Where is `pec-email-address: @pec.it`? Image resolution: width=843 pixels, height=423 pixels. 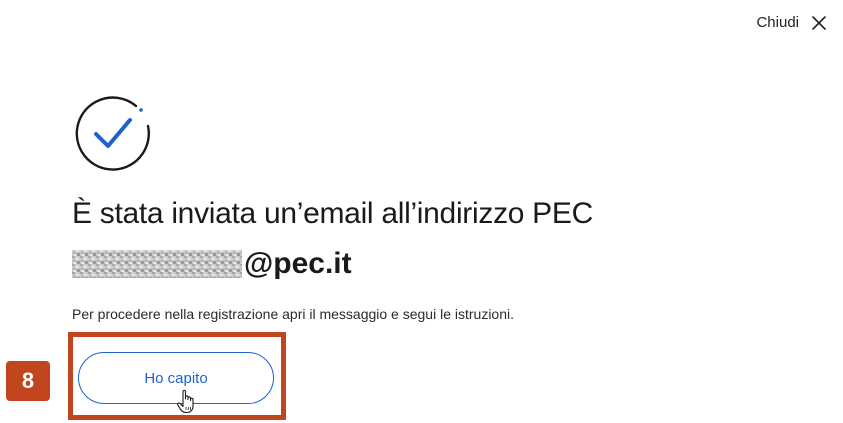 pec-email-address: @pec.it is located at coordinates (212, 264).